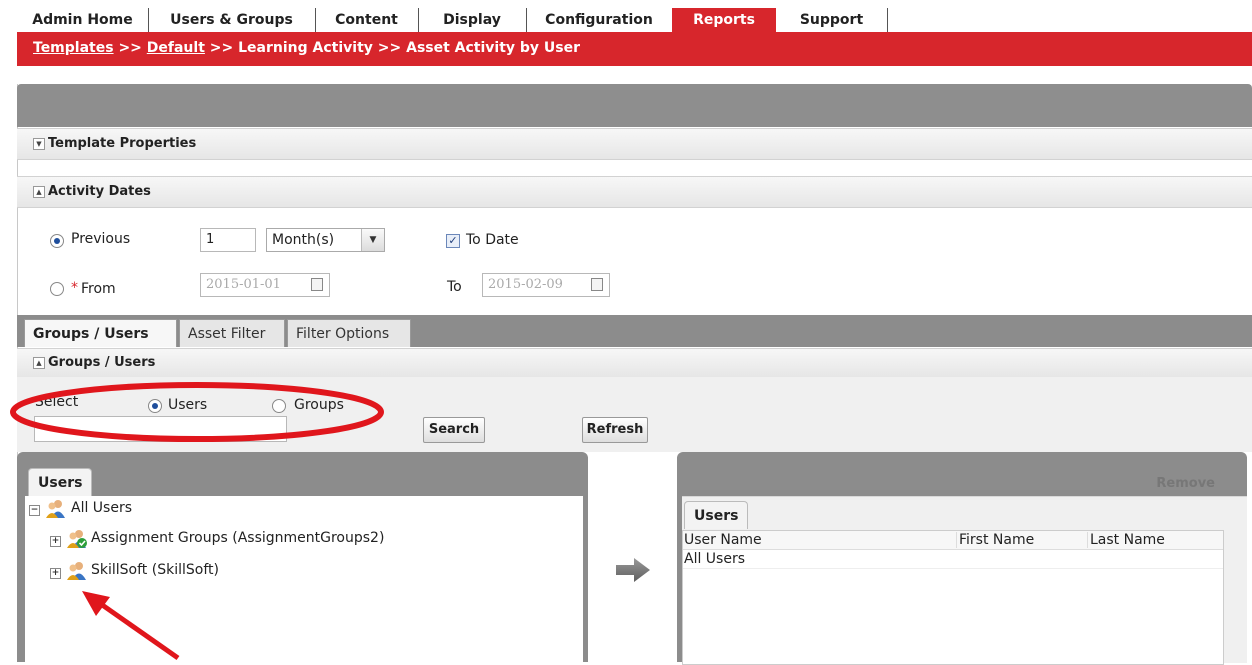 The image size is (1252, 665). I want to click on annotation-ellipse, so click(197, 412).